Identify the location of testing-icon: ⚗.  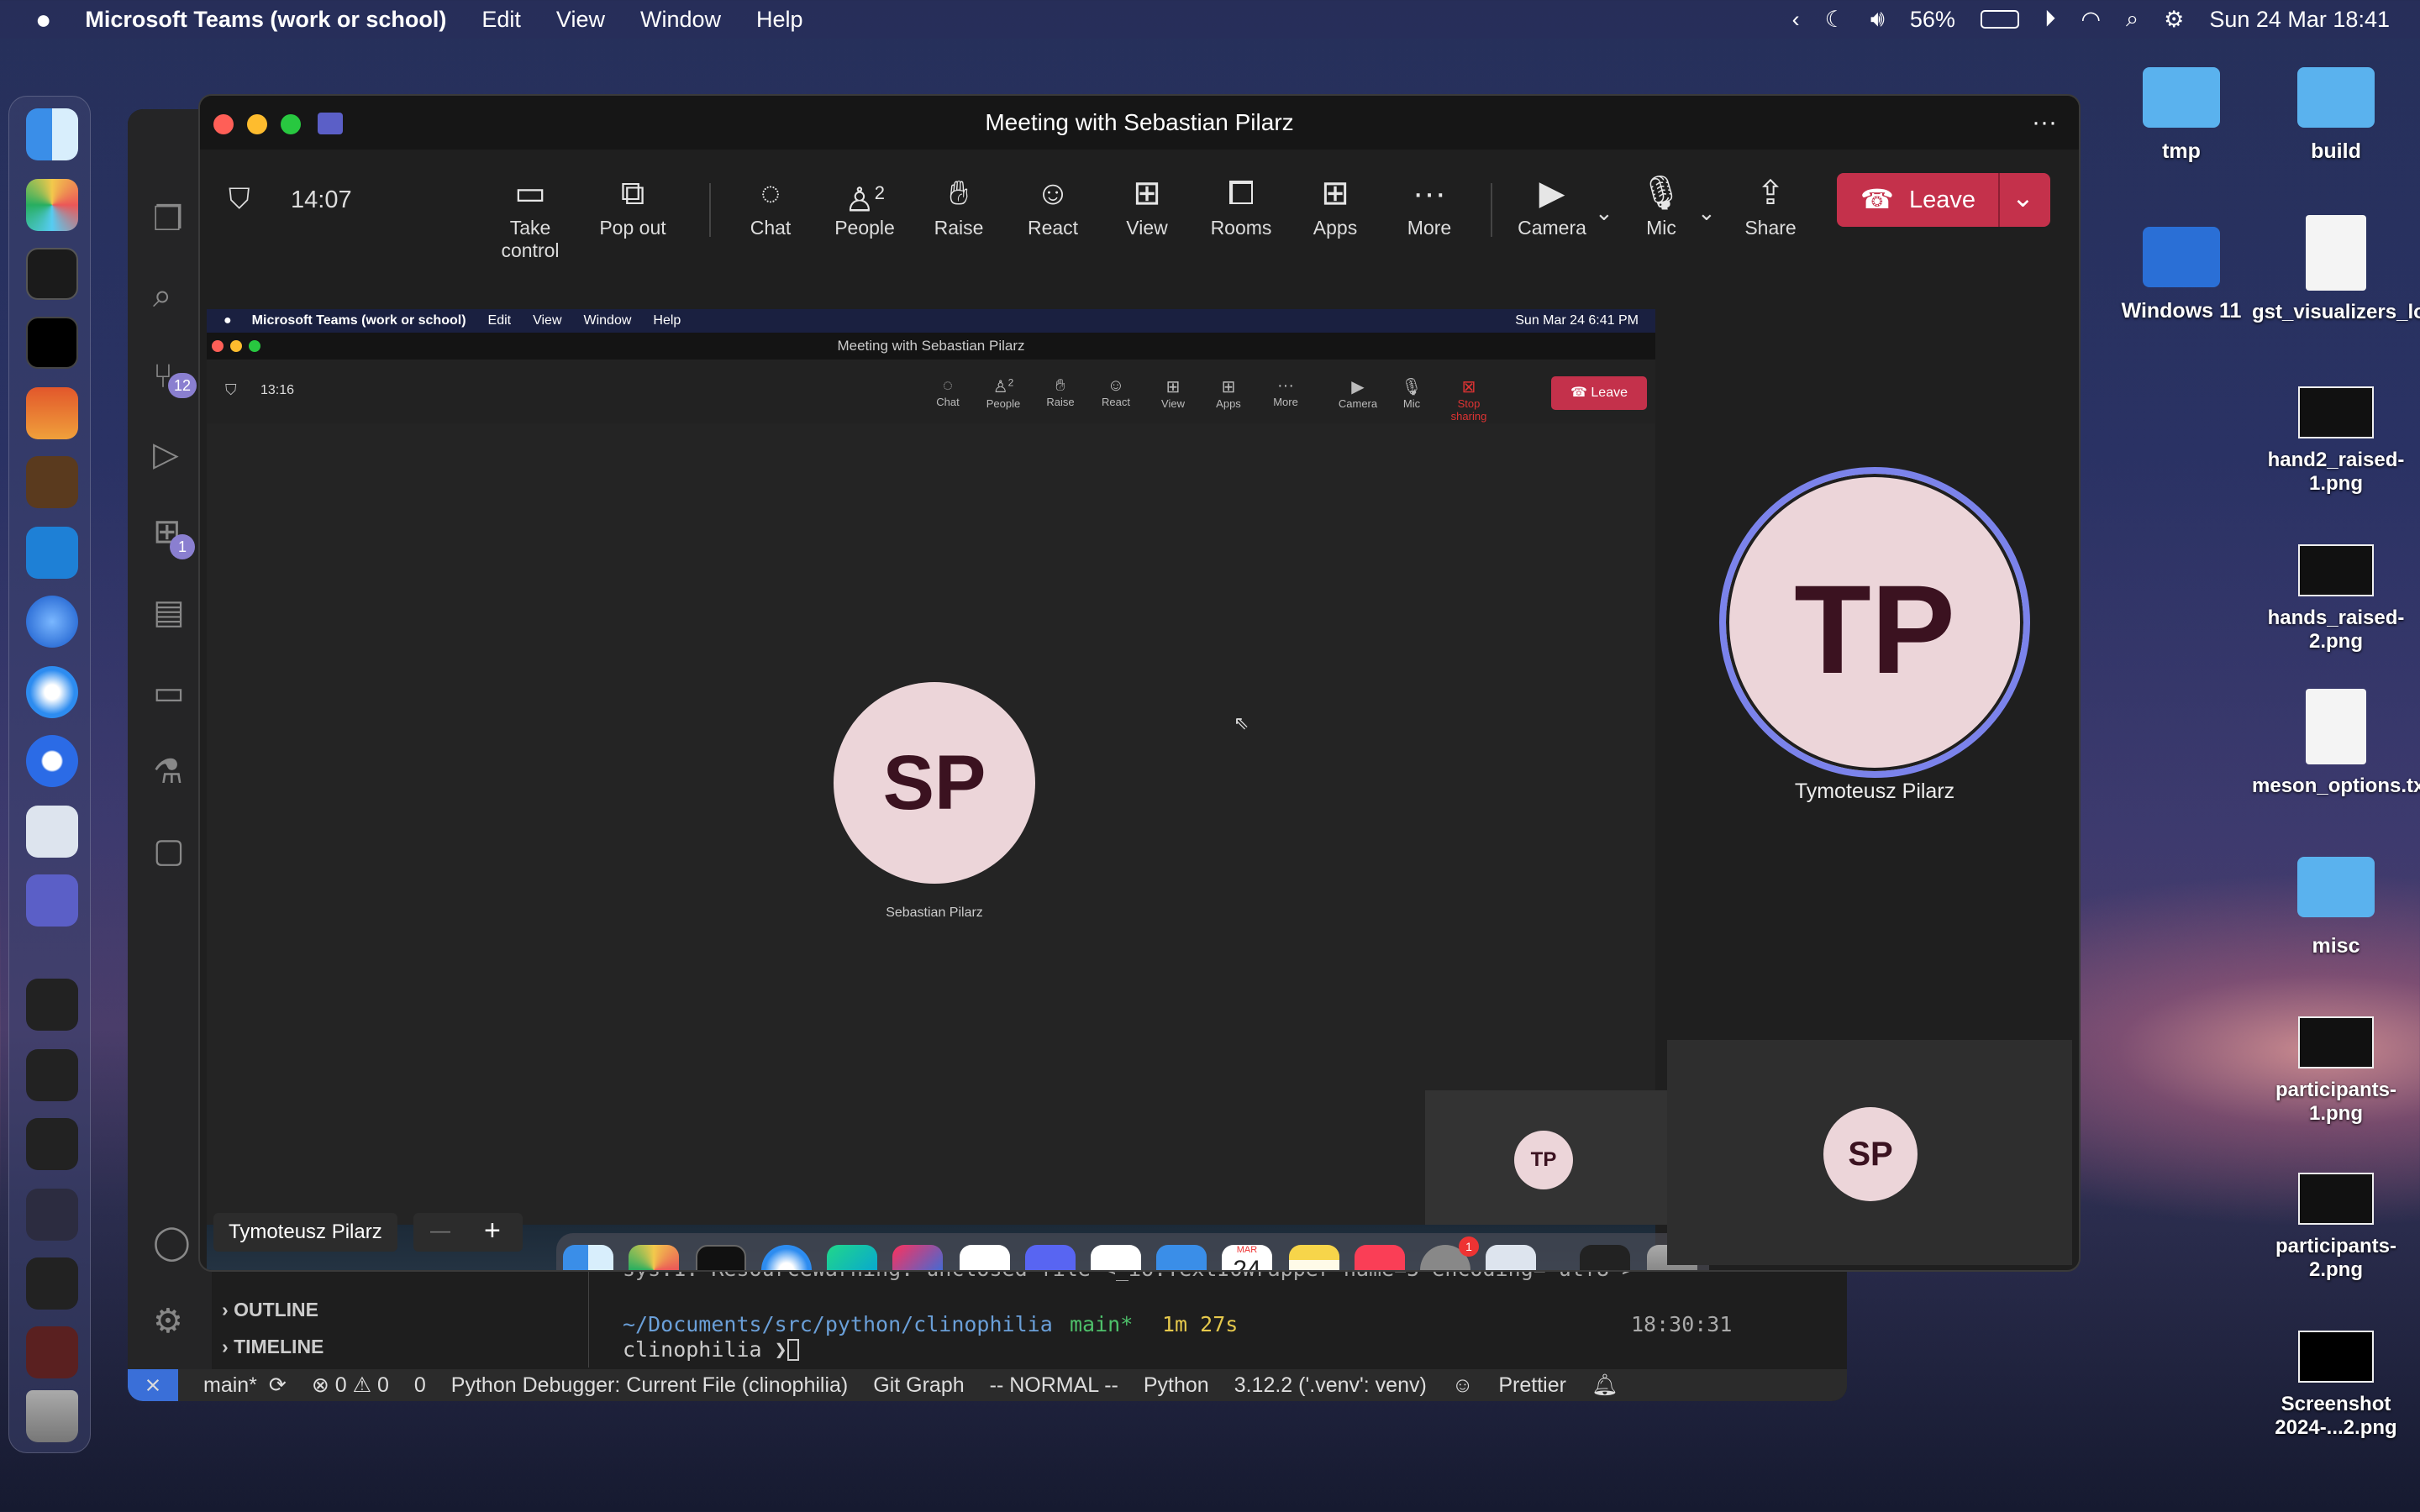
(168, 772).